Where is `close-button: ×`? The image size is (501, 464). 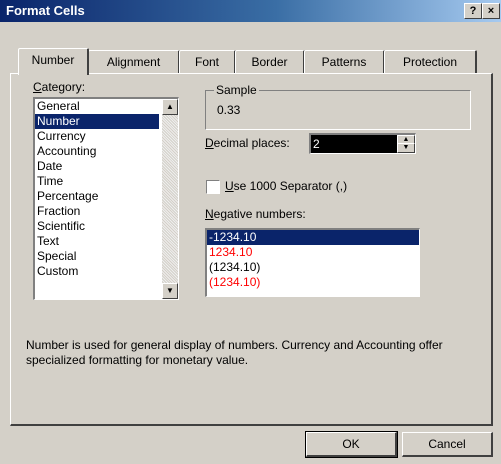 close-button: × is located at coordinates (491, 11).